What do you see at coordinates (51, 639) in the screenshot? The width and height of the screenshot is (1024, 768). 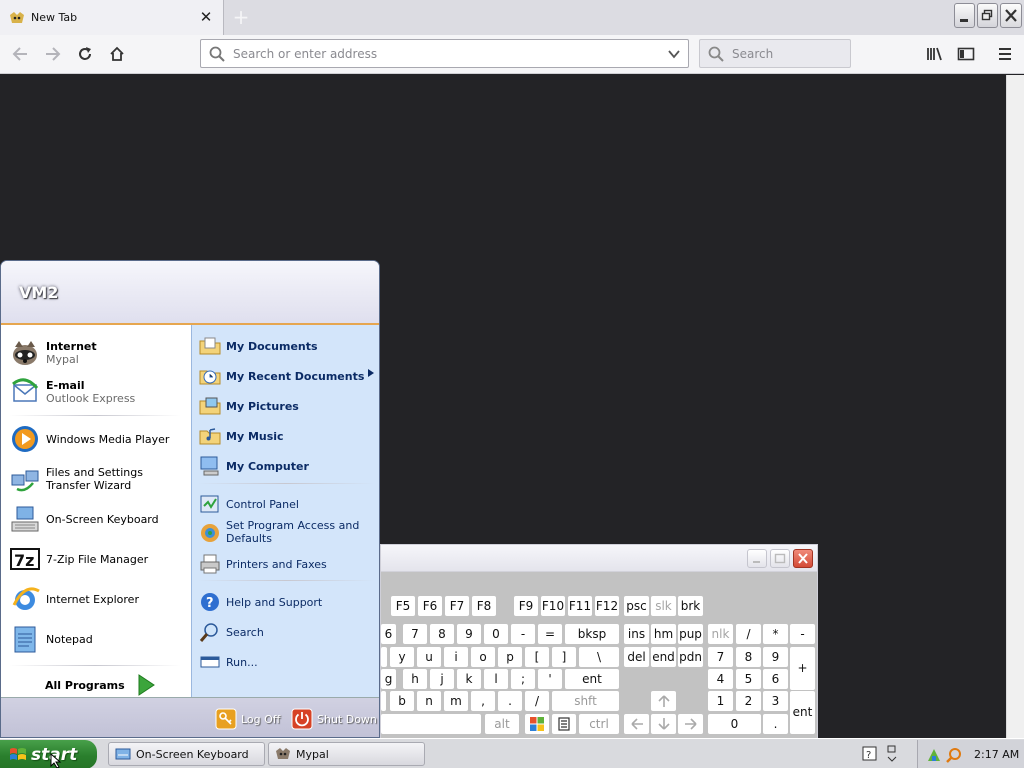 I see `program-notepad: Notepad` at bounding box center [51, 639].